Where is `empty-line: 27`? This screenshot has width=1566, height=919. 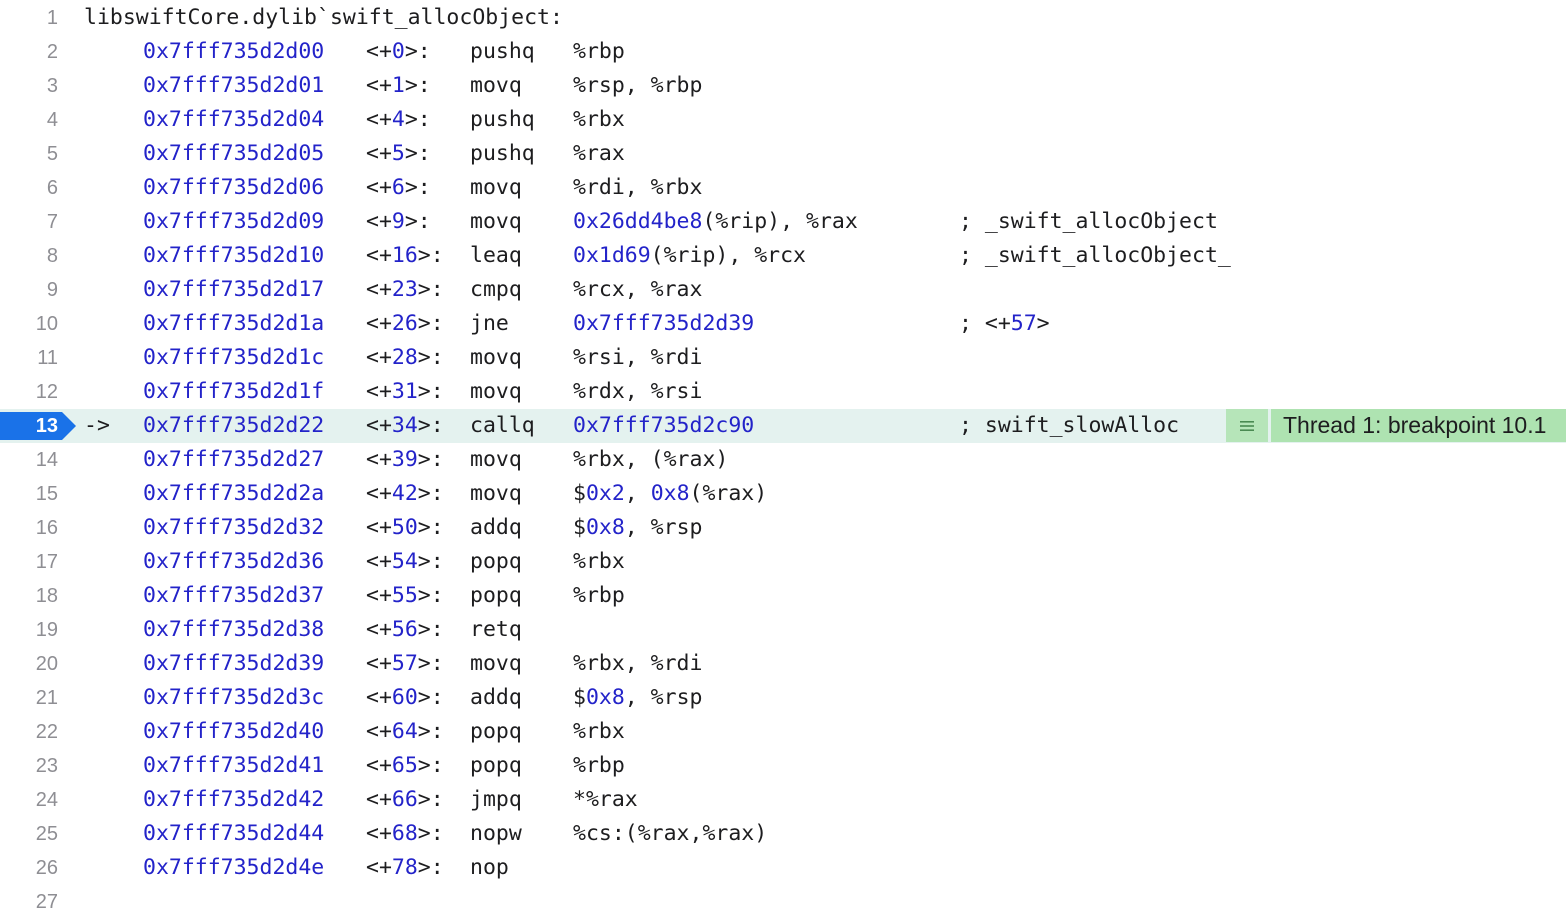 empty-line: 27 is located at coordinates (783, 902).